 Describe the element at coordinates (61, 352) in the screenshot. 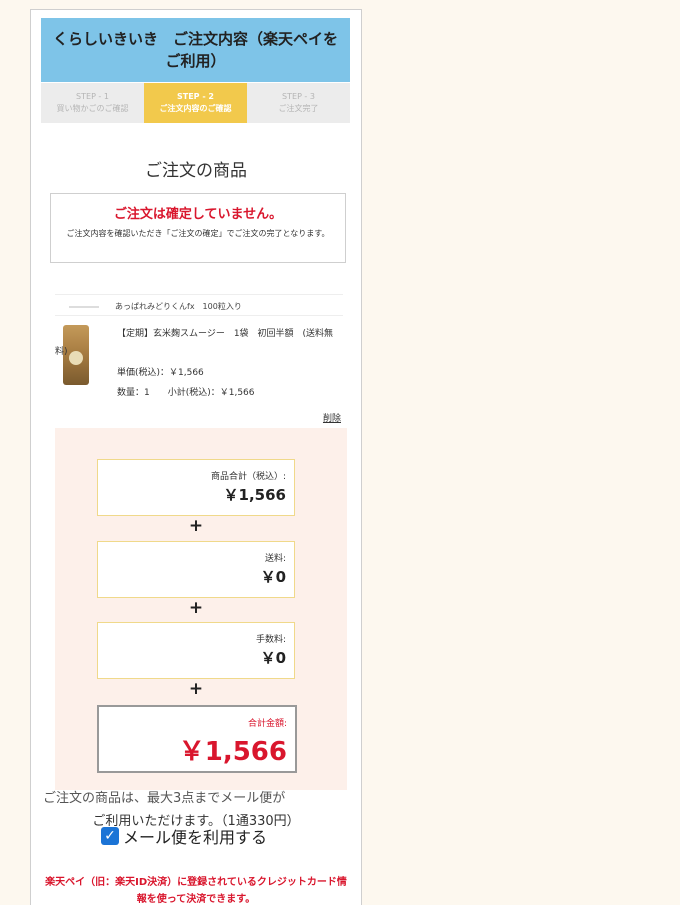

I see `item-name-line2: 料)` at that location.